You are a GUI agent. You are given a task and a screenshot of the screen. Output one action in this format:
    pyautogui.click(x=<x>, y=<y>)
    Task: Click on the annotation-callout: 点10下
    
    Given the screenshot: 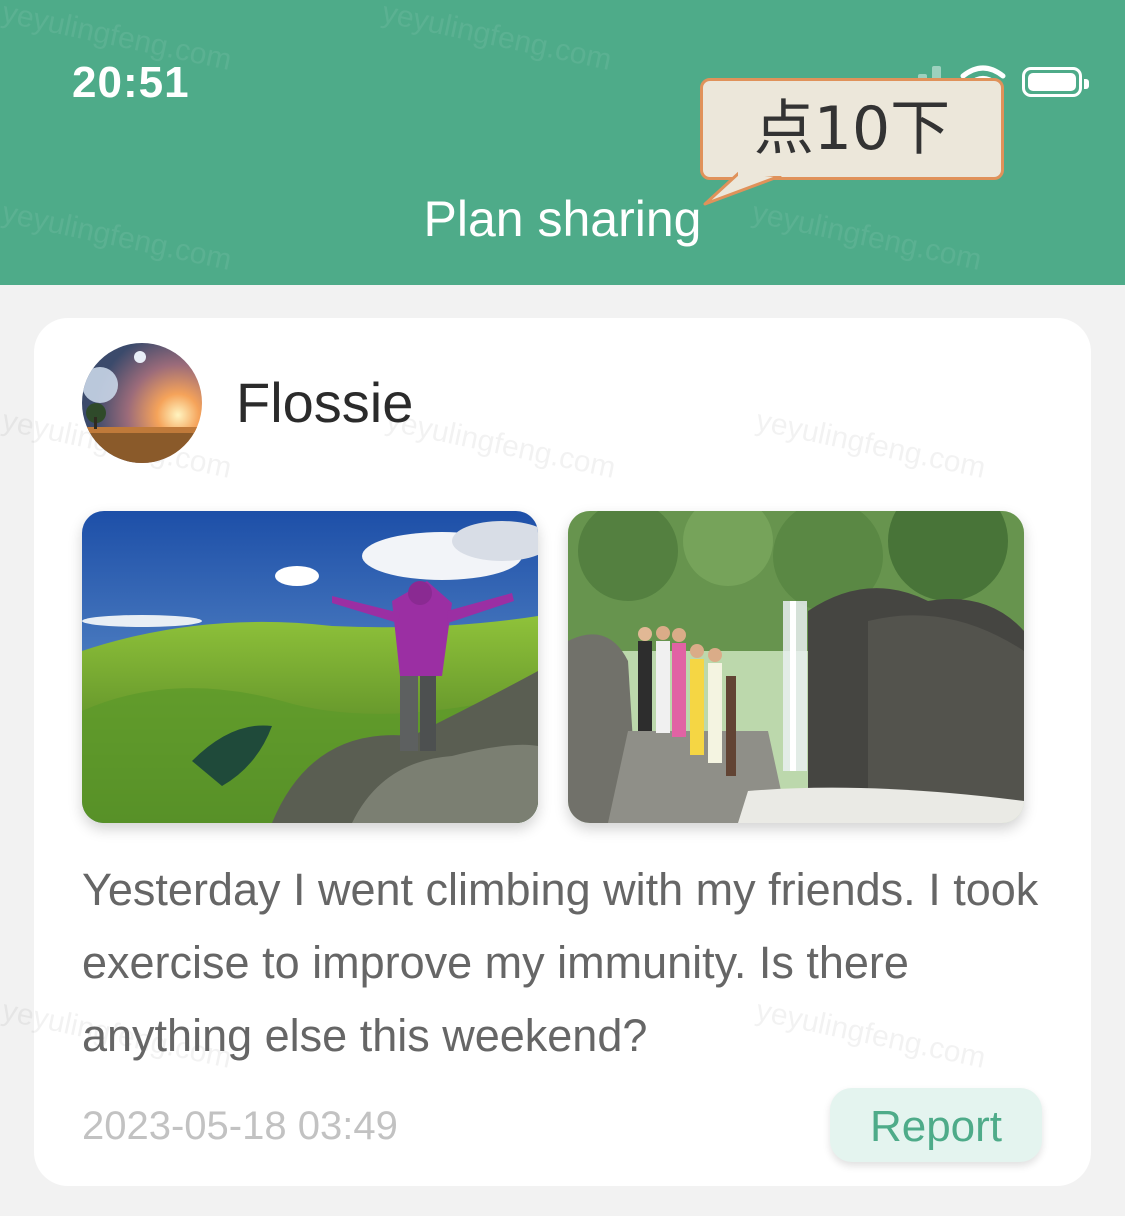 What is the action you would take?
    pyautogui.click(x=852, y=129)
    